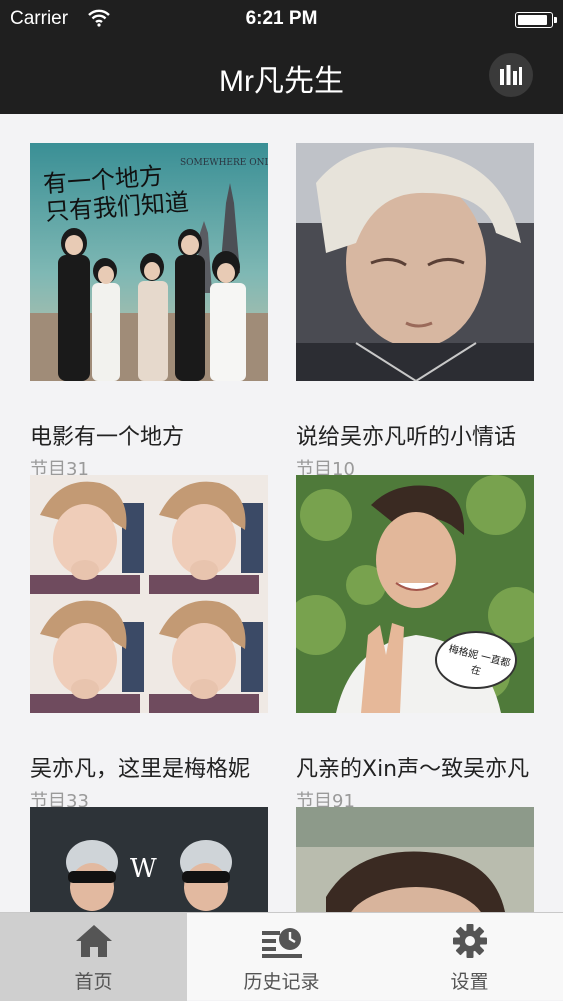 The height and width of the screenshot is (1001, 563). What do you see at coordinates (415, 594) in the screenshot?
I see `album-cover: 梅格妮 一直都在` at bounding box center [415, 594].